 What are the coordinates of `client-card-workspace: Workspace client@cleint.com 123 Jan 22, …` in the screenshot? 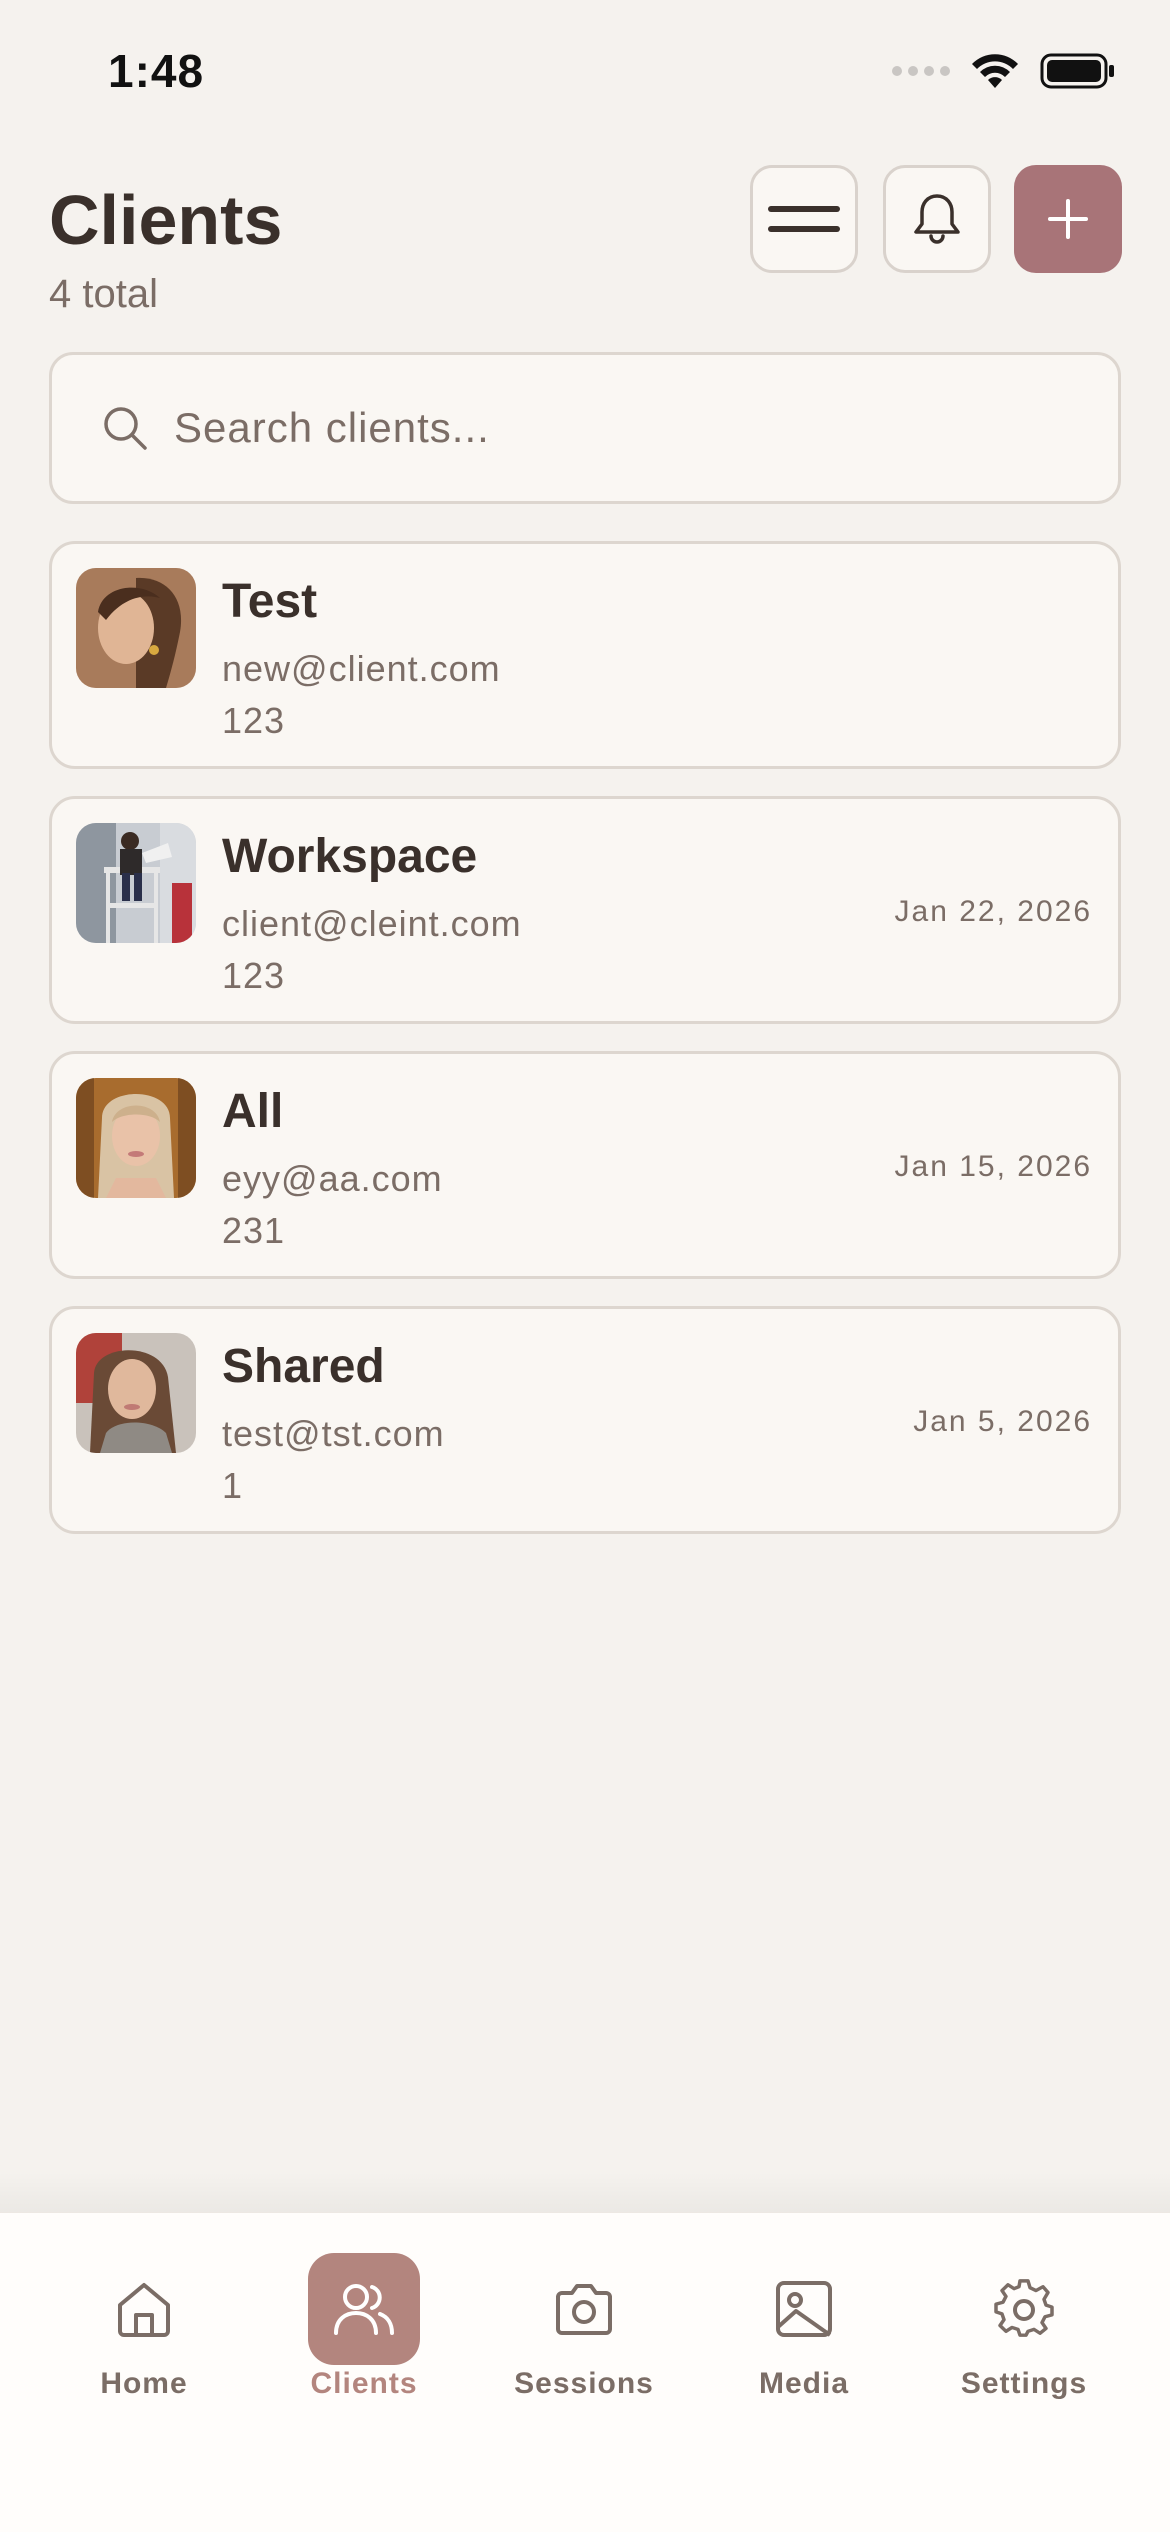 It's located at (585, 910).